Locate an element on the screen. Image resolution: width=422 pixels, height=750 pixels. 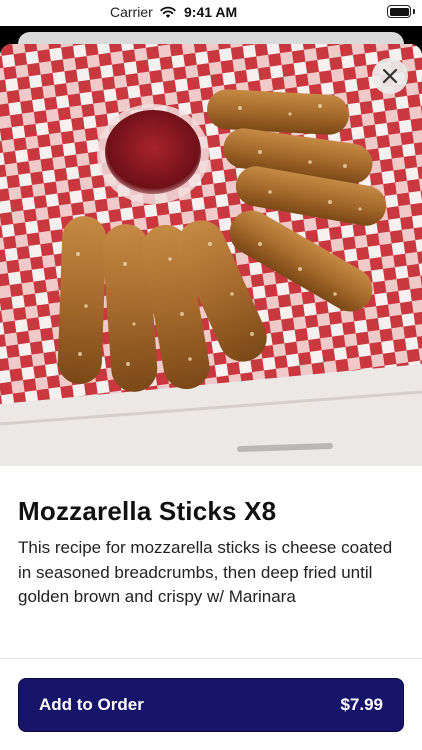
item-title: Mozzarella Sticks X8 is located at coordinates (147, 511).